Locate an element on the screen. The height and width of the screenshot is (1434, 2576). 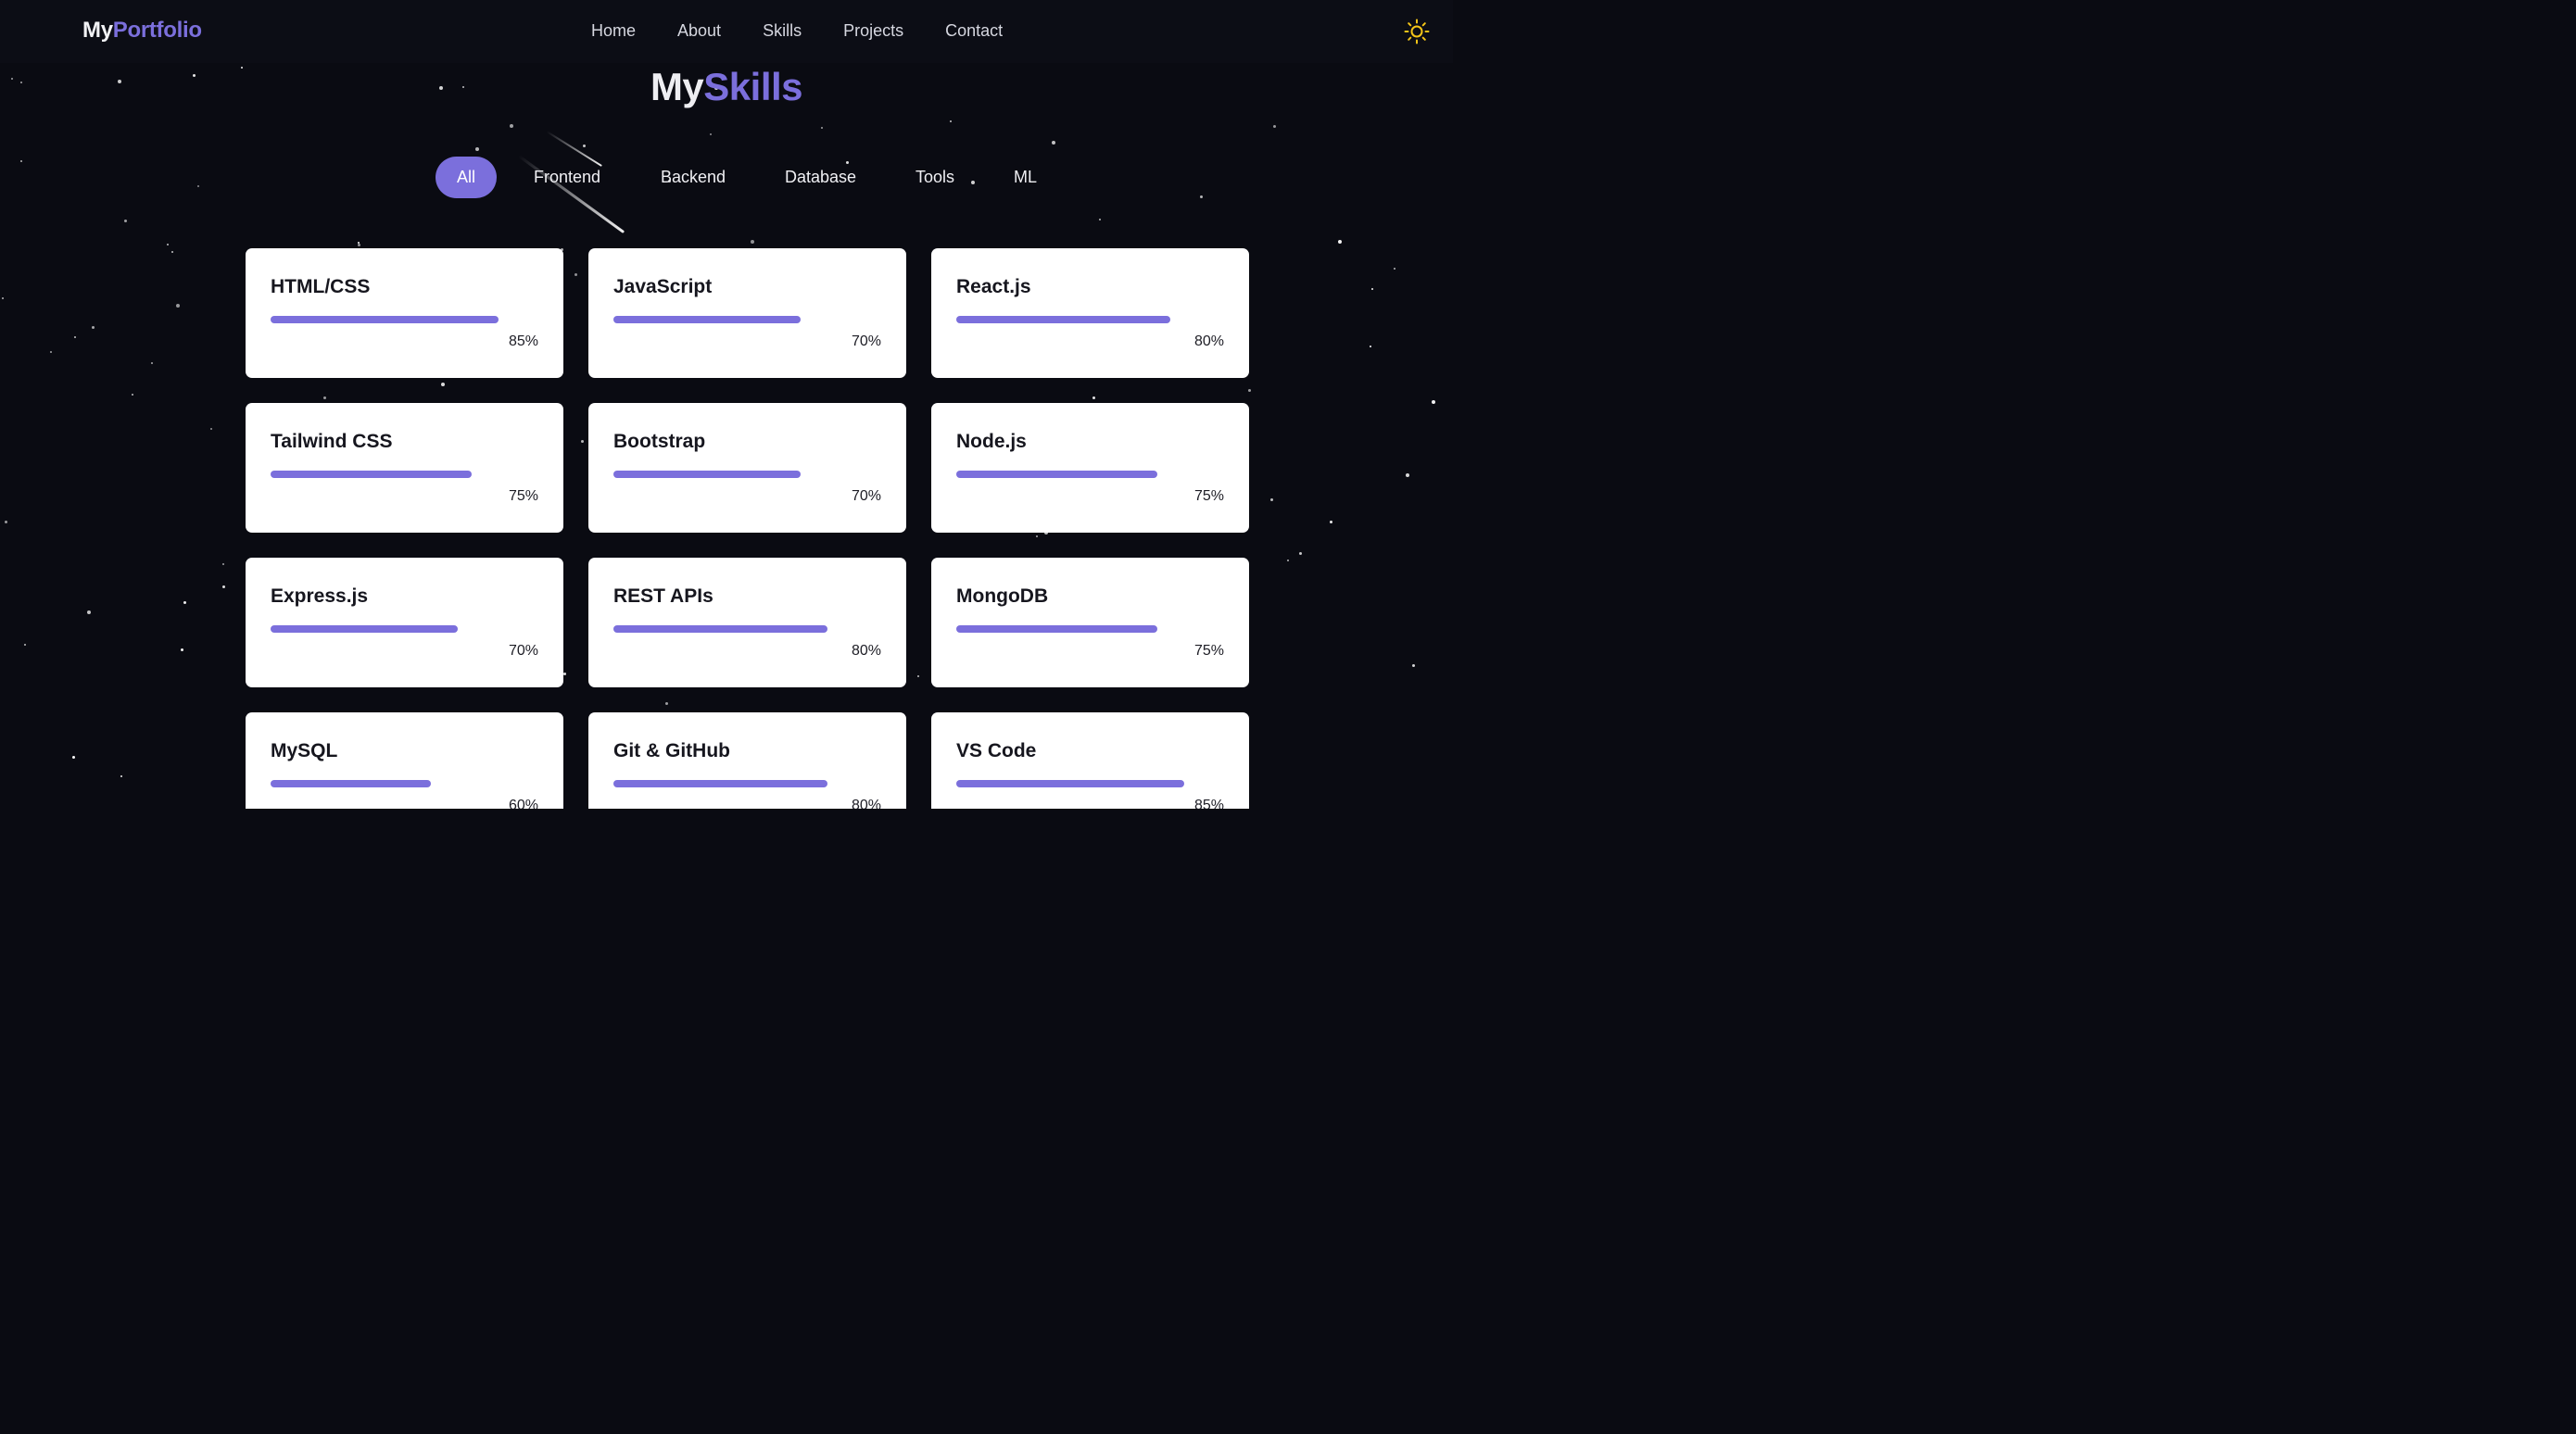
site-logo: MyPortfolio is located at coordinates (142, 31).